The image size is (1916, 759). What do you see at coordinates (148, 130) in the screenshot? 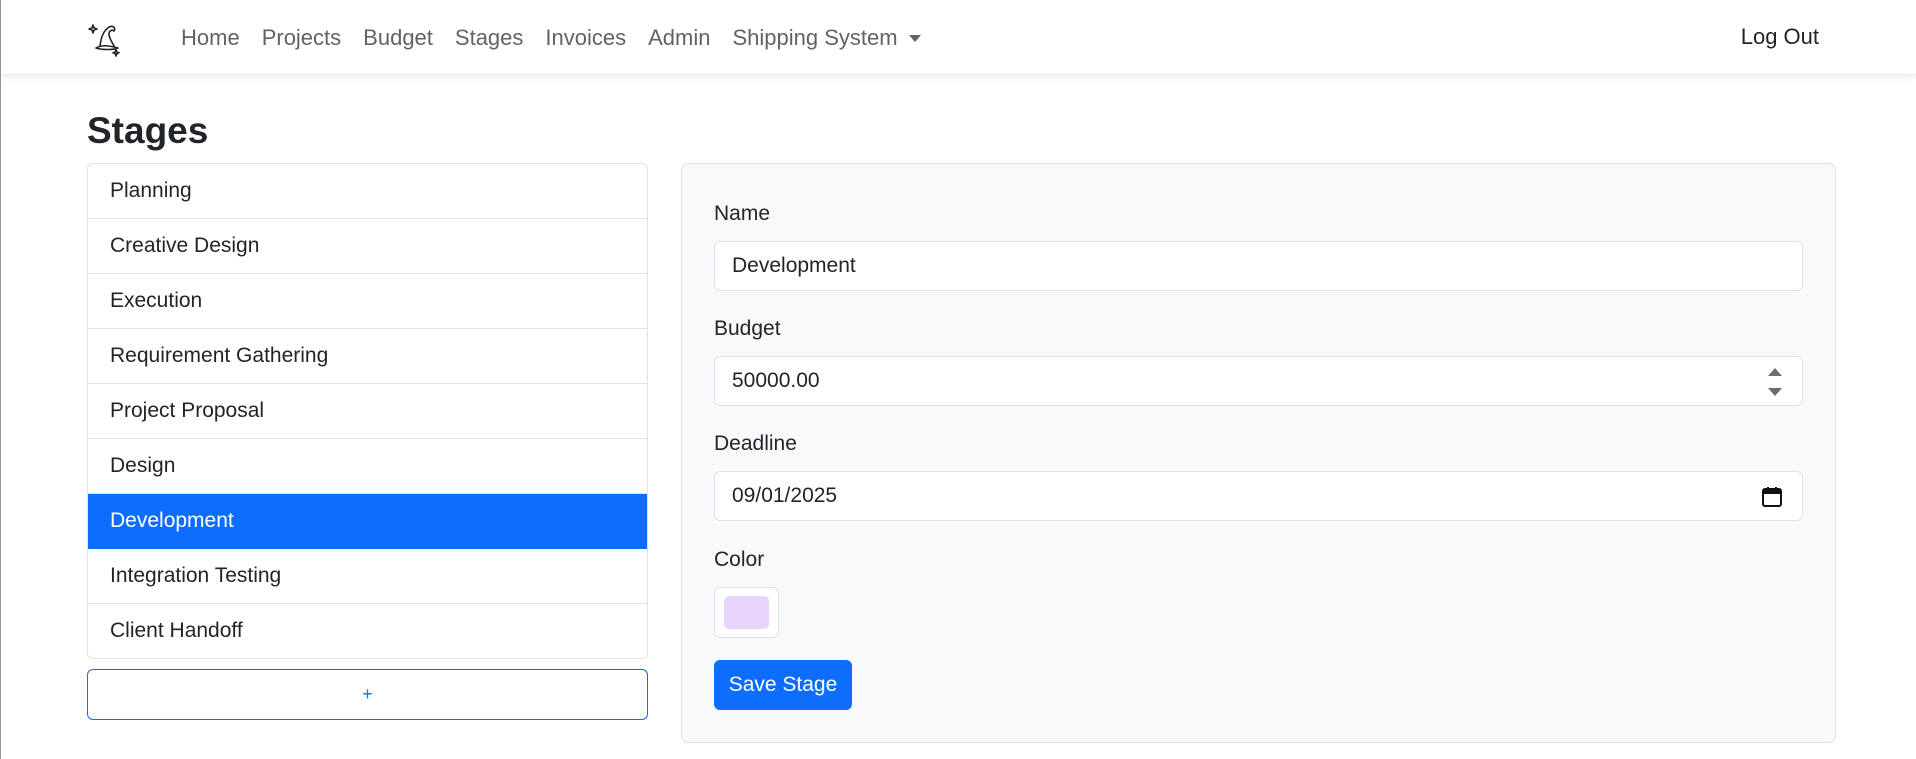
I see `page-title: Stages` at bounding box center [148, 130].